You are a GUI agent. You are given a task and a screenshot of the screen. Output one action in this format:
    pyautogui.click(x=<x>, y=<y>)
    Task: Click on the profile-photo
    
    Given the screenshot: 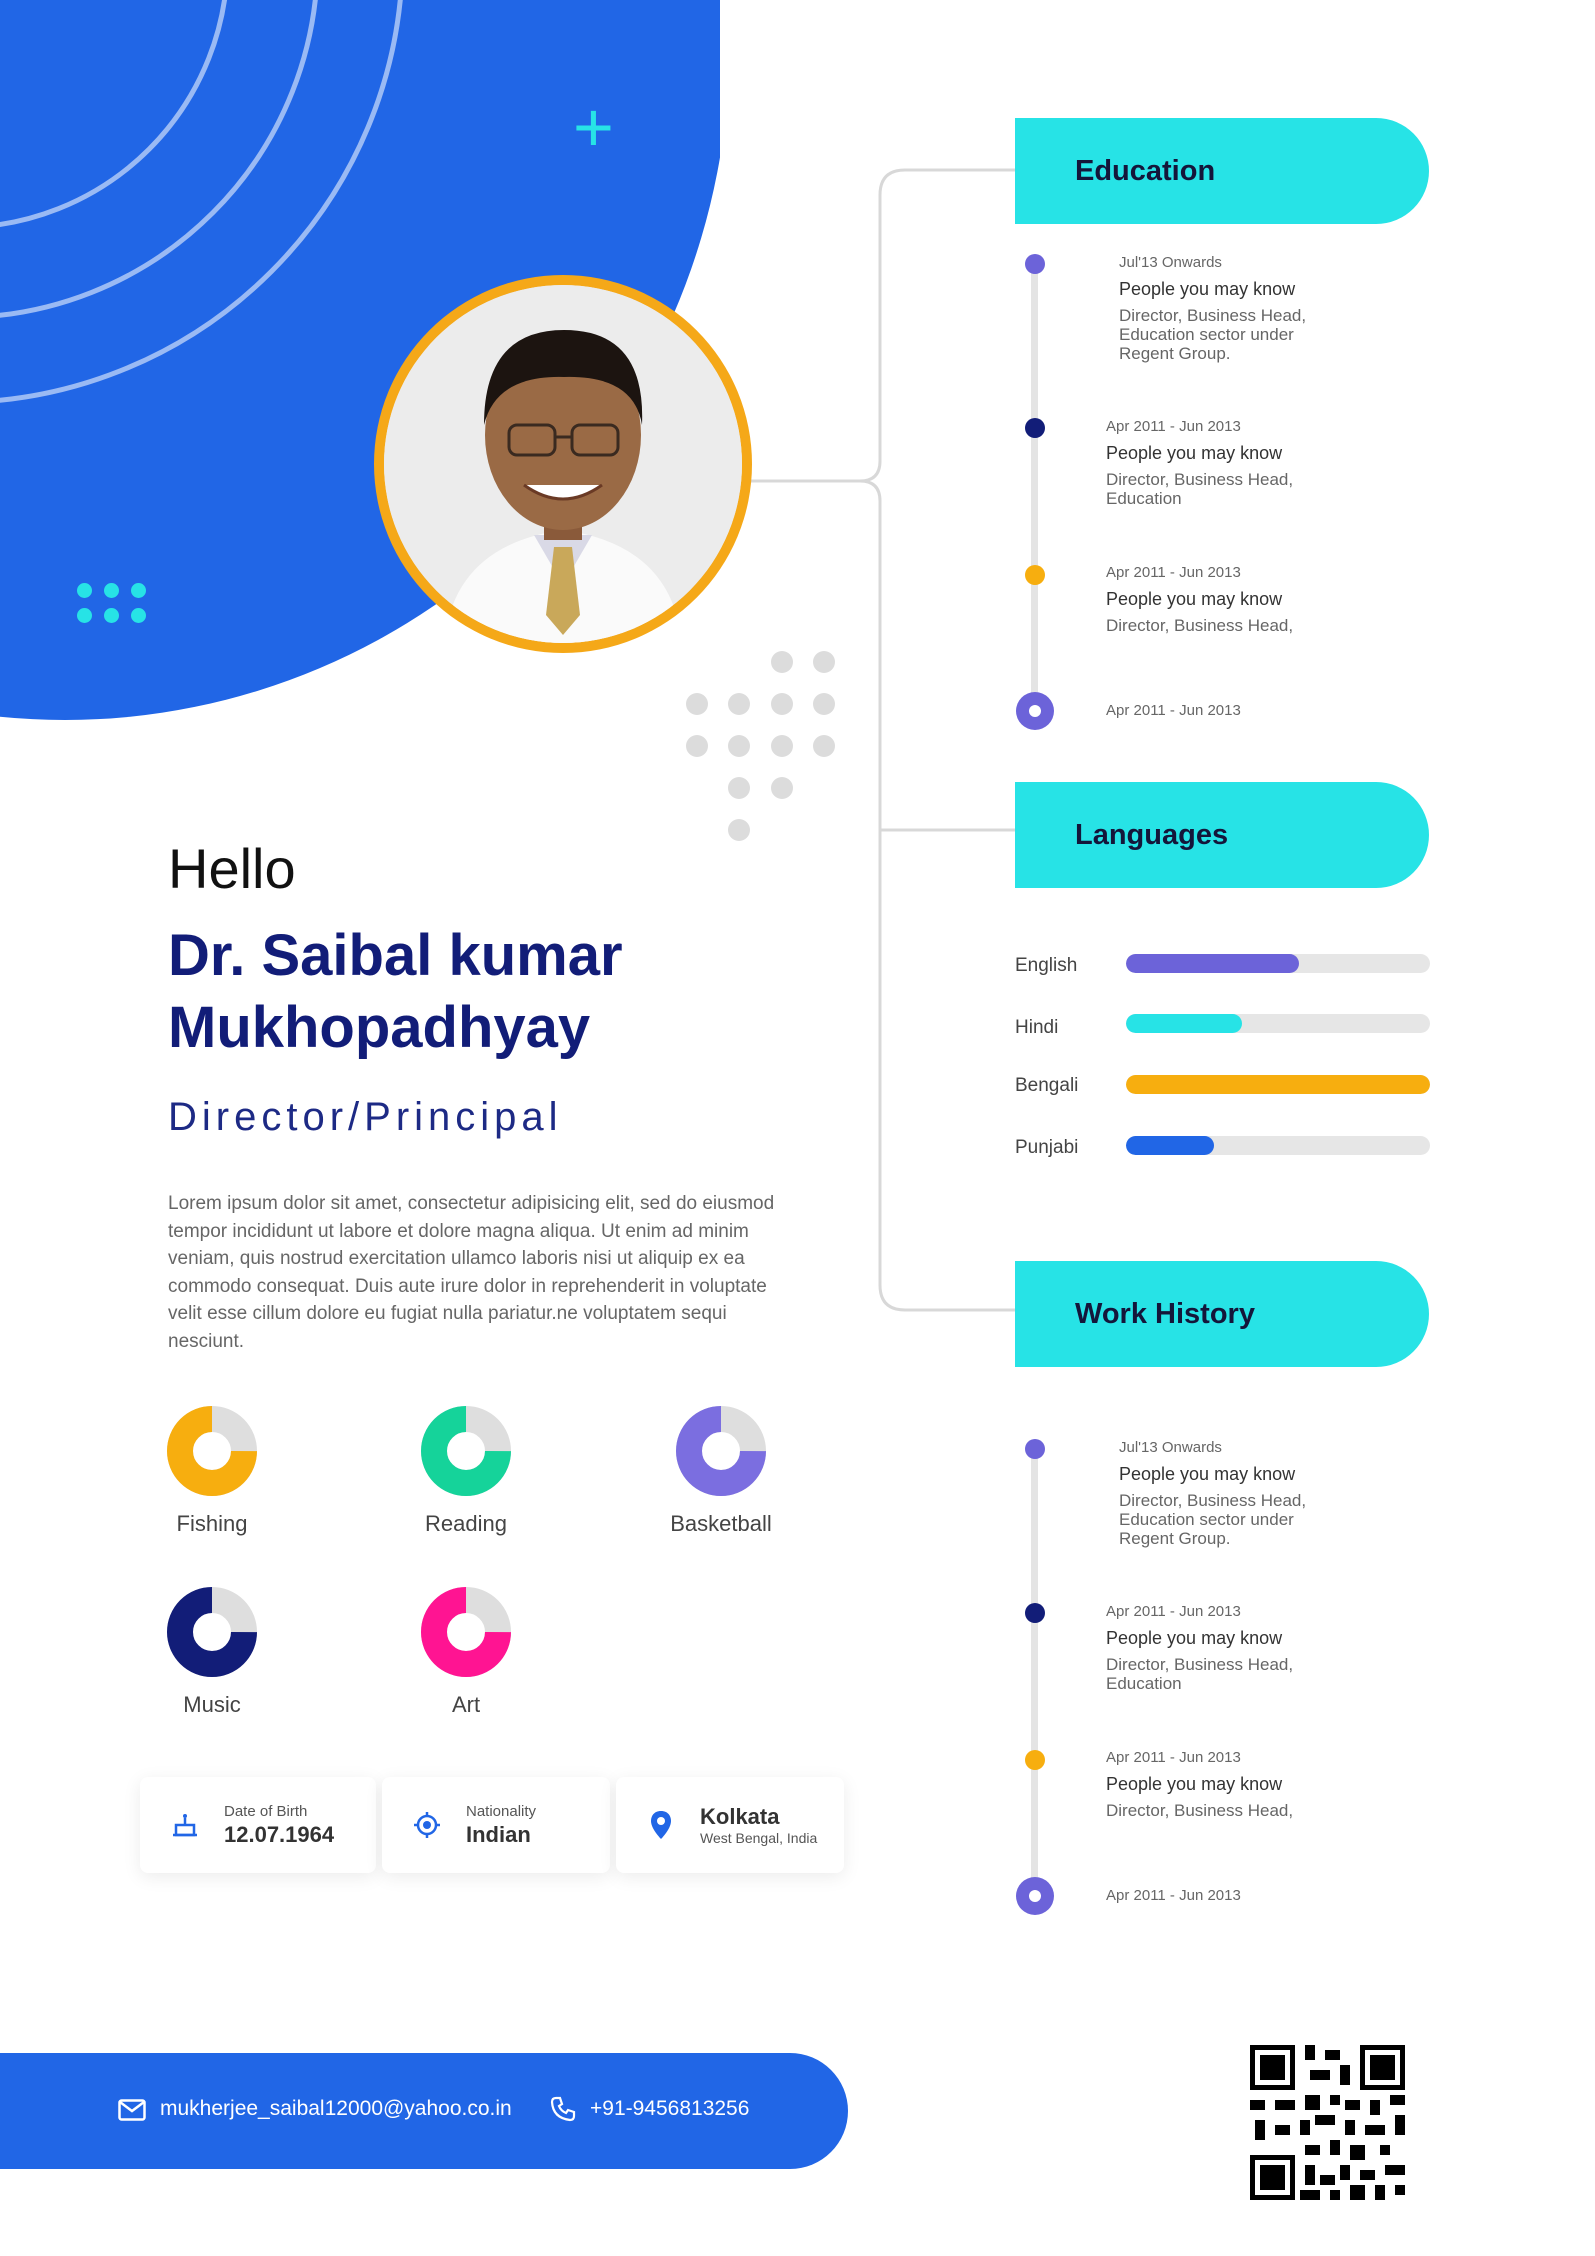 What is the action you would take?
    pyautogui.click(x=563, y=464)
    